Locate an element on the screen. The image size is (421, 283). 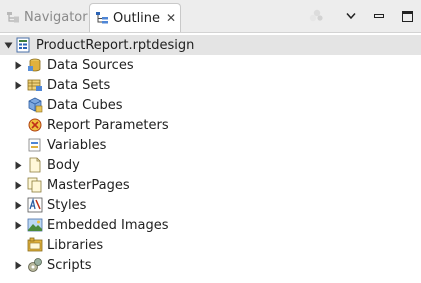
scripts-icon is located at coordinates (35, 265).